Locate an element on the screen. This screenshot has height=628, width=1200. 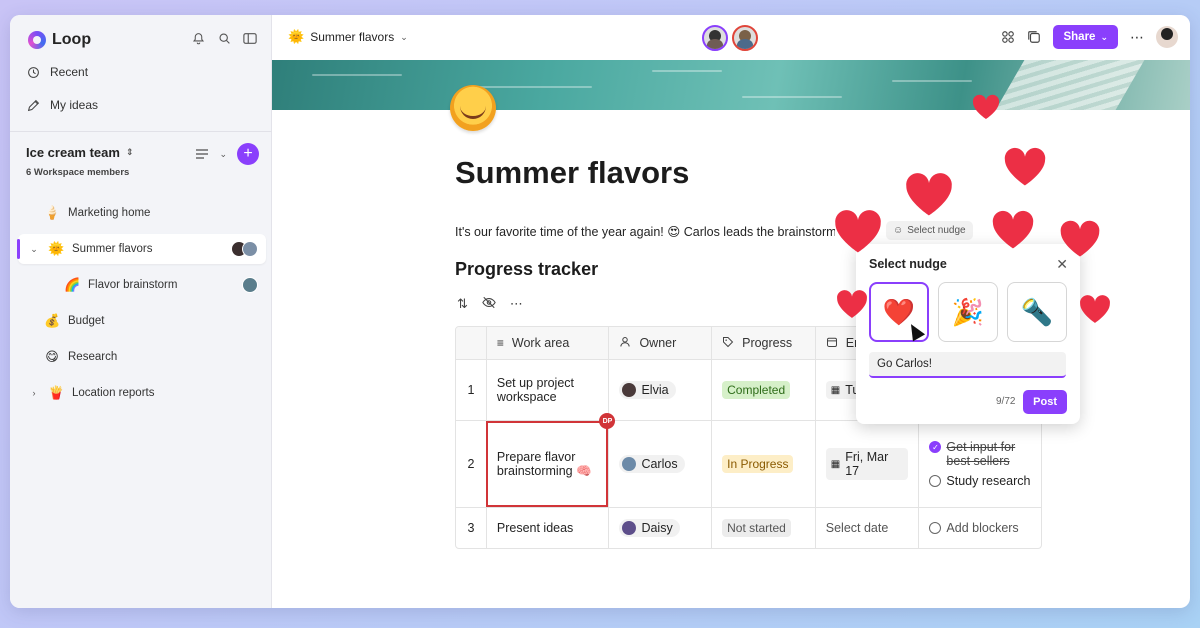
tasks-cell: Add blockers is located at coordinates (979, 528).